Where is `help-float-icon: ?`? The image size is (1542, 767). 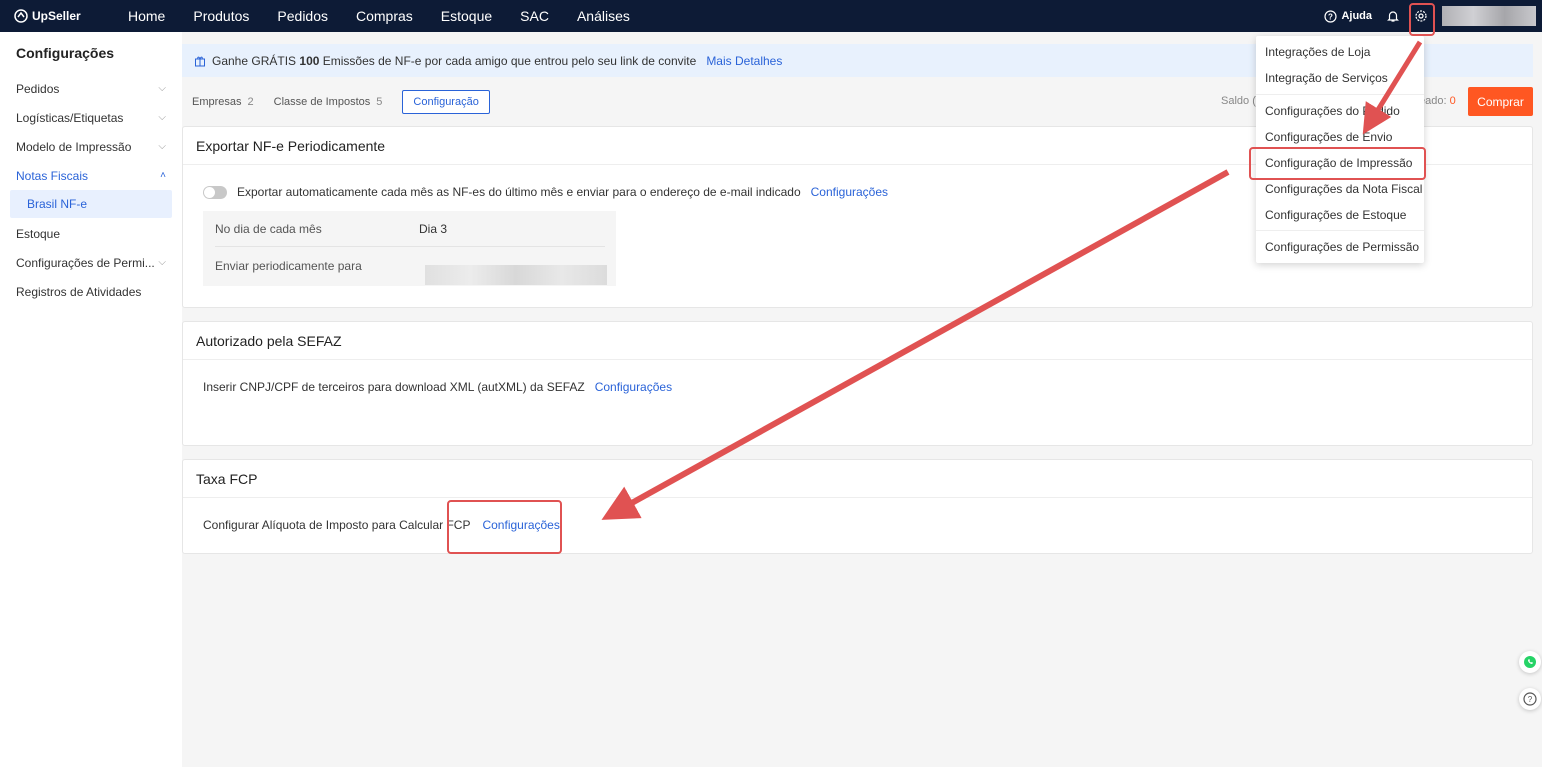
help-float-icon: ? is located at coordinates (1530, 699).